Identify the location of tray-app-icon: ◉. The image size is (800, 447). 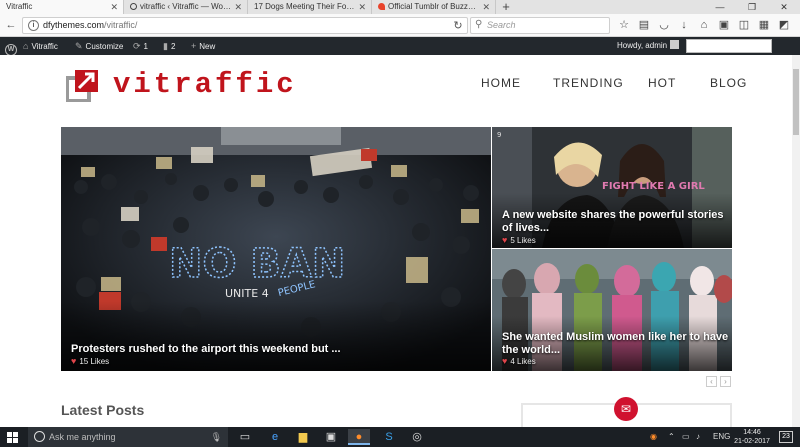
(653, 437).